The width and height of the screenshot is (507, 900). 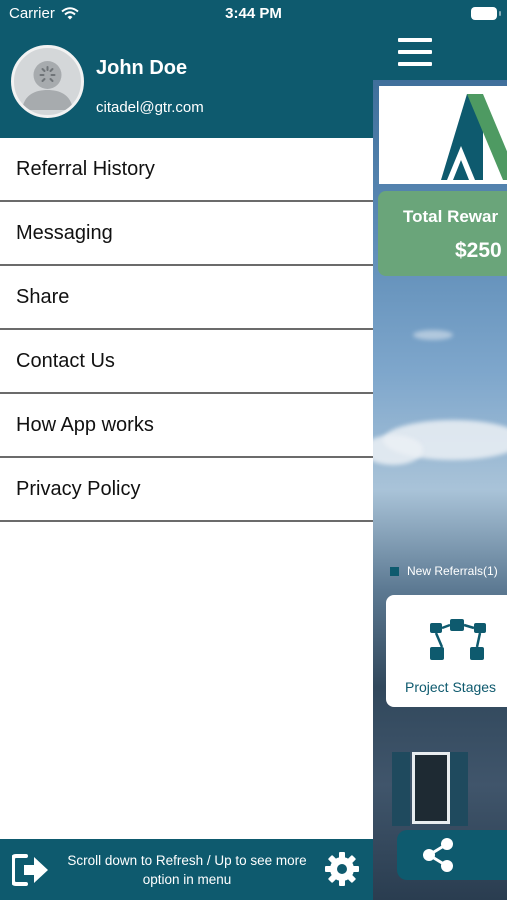 I want to click on menu-item-share: Share, so click(x=186, y=298).